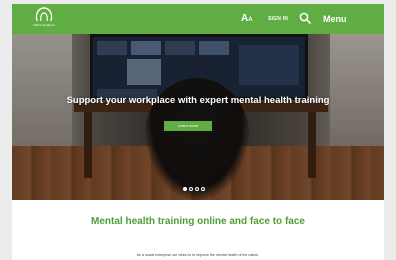 This screenshot has width=396, height=260. Describe the element at coordinates (305, 18) in the screenshot. I see `search-icon` at that location.